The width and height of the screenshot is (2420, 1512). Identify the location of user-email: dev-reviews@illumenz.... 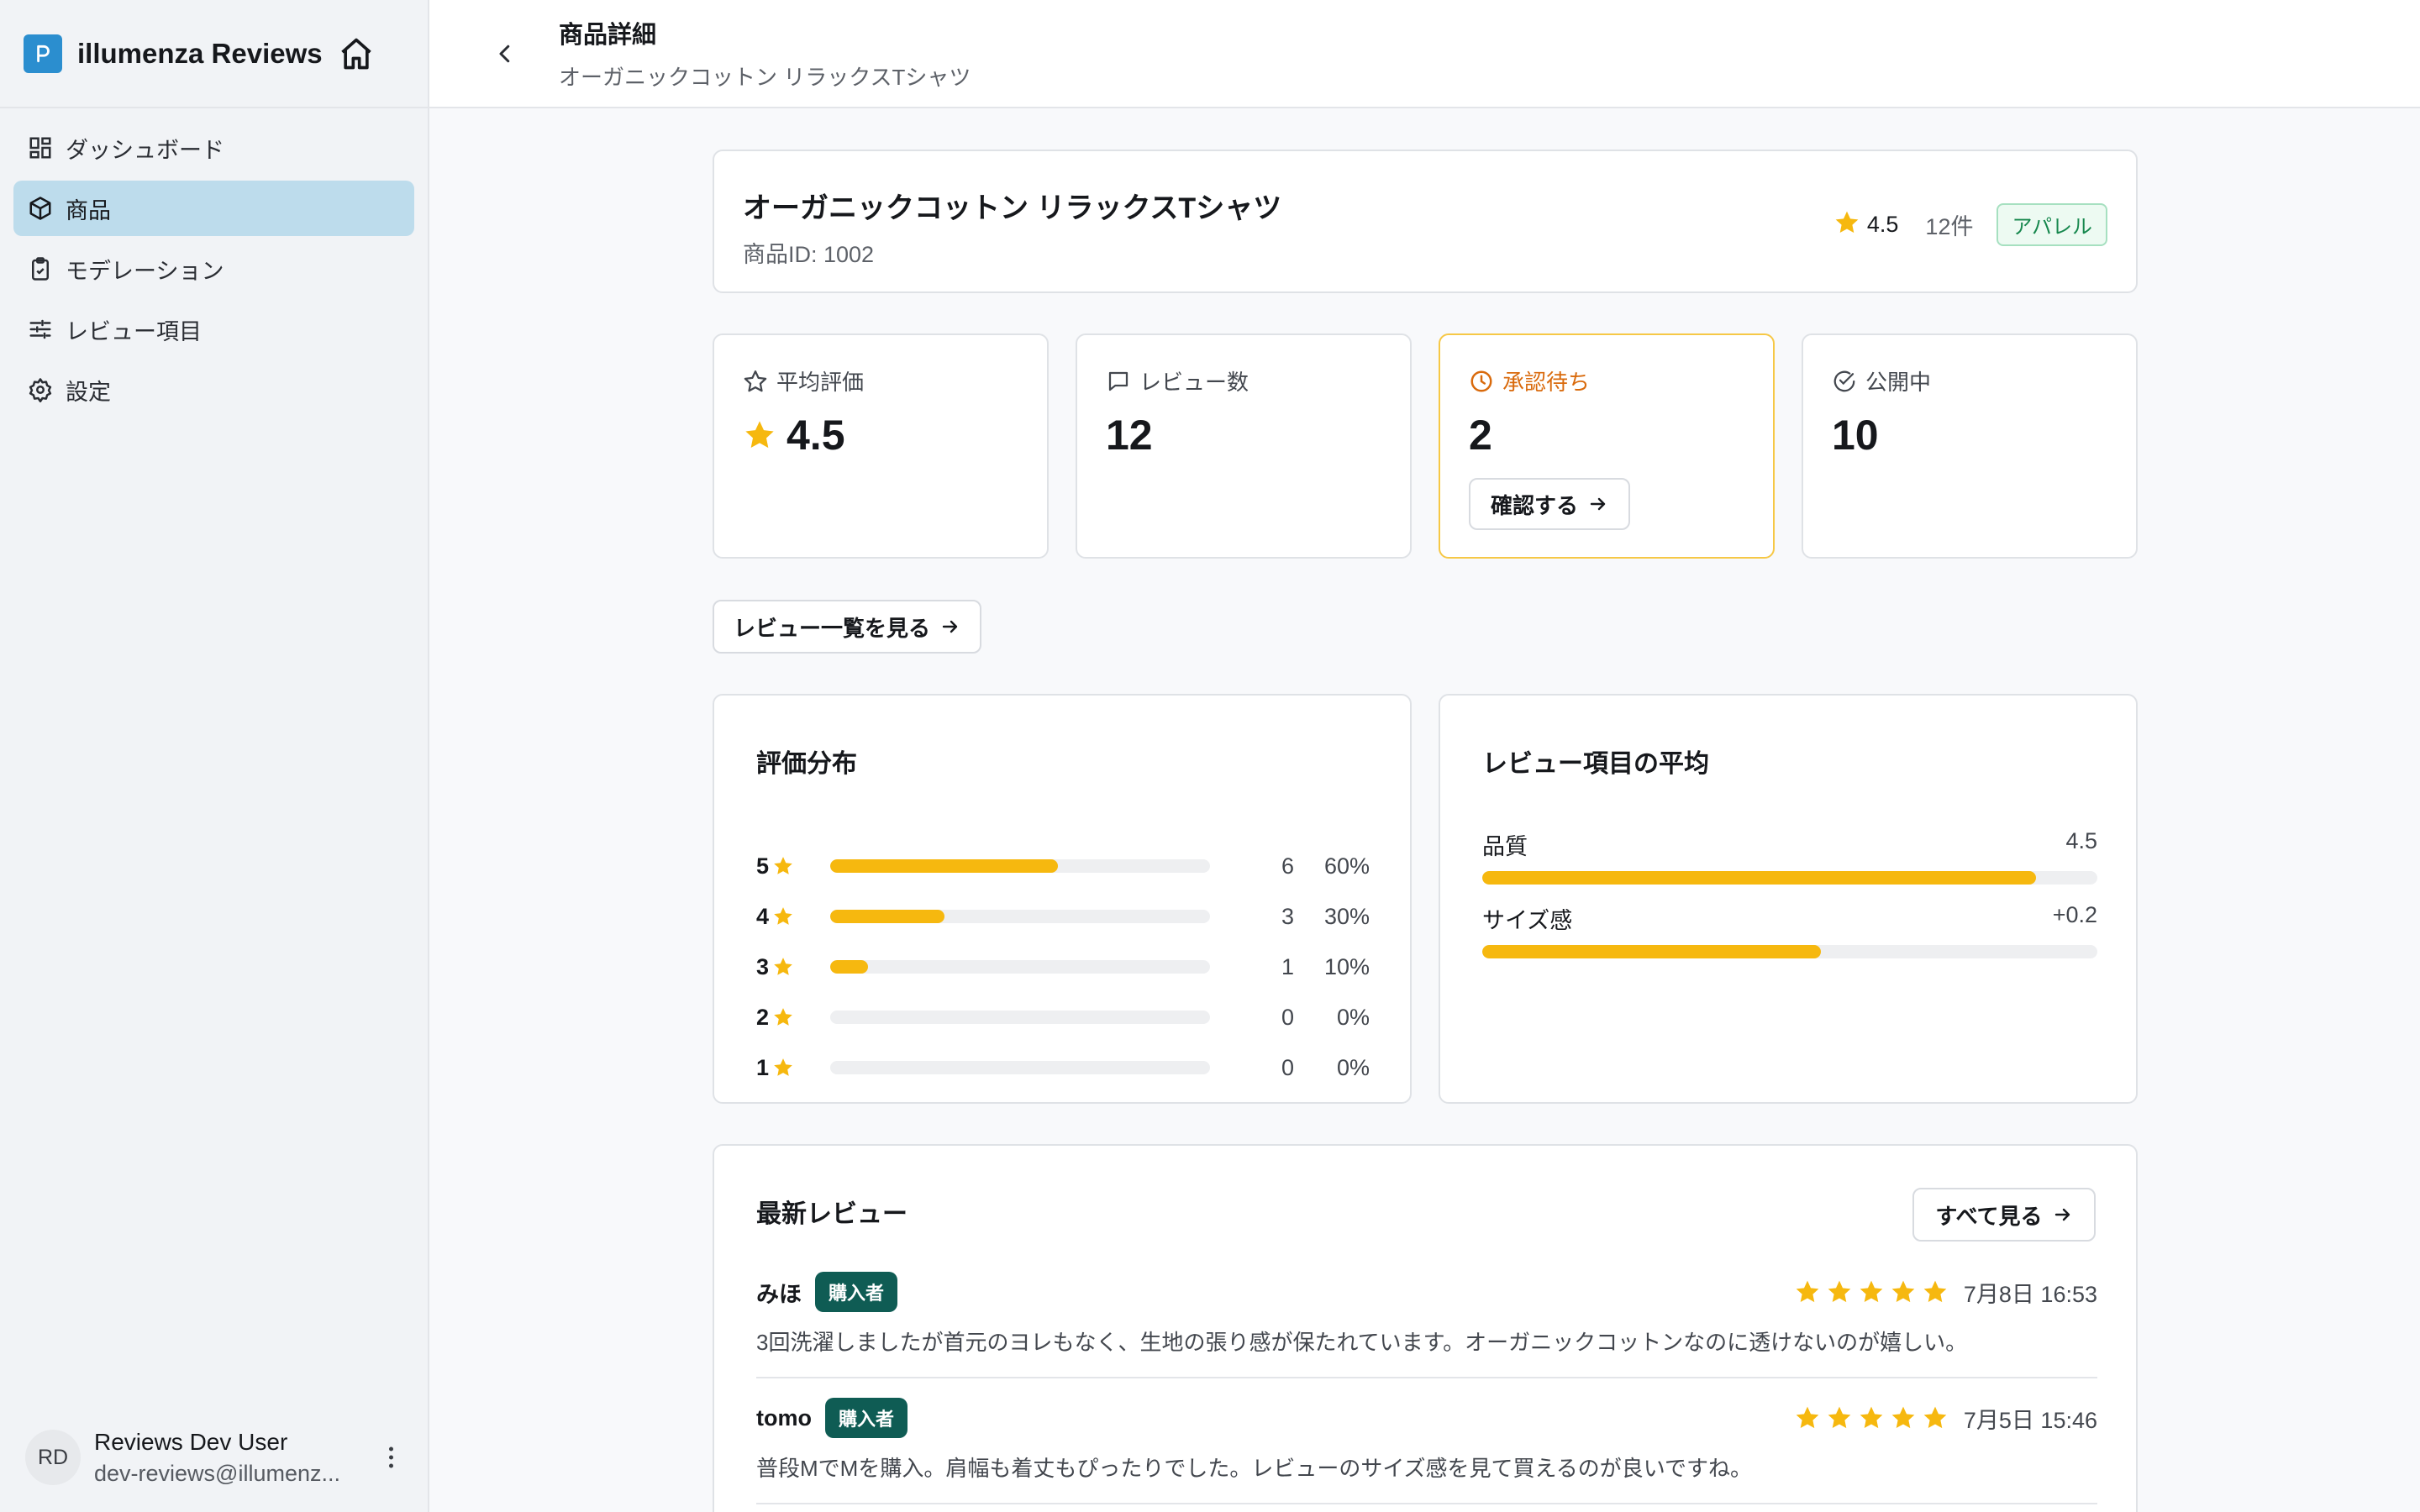
(217, 1473).